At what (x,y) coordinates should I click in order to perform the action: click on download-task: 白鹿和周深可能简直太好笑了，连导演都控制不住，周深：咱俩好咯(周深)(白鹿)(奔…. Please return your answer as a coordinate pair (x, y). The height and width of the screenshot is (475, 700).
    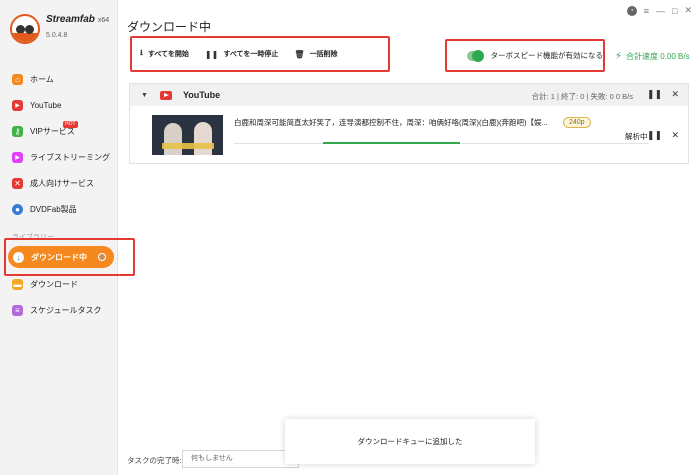
    Looking at the image, I should click on (409, 135).